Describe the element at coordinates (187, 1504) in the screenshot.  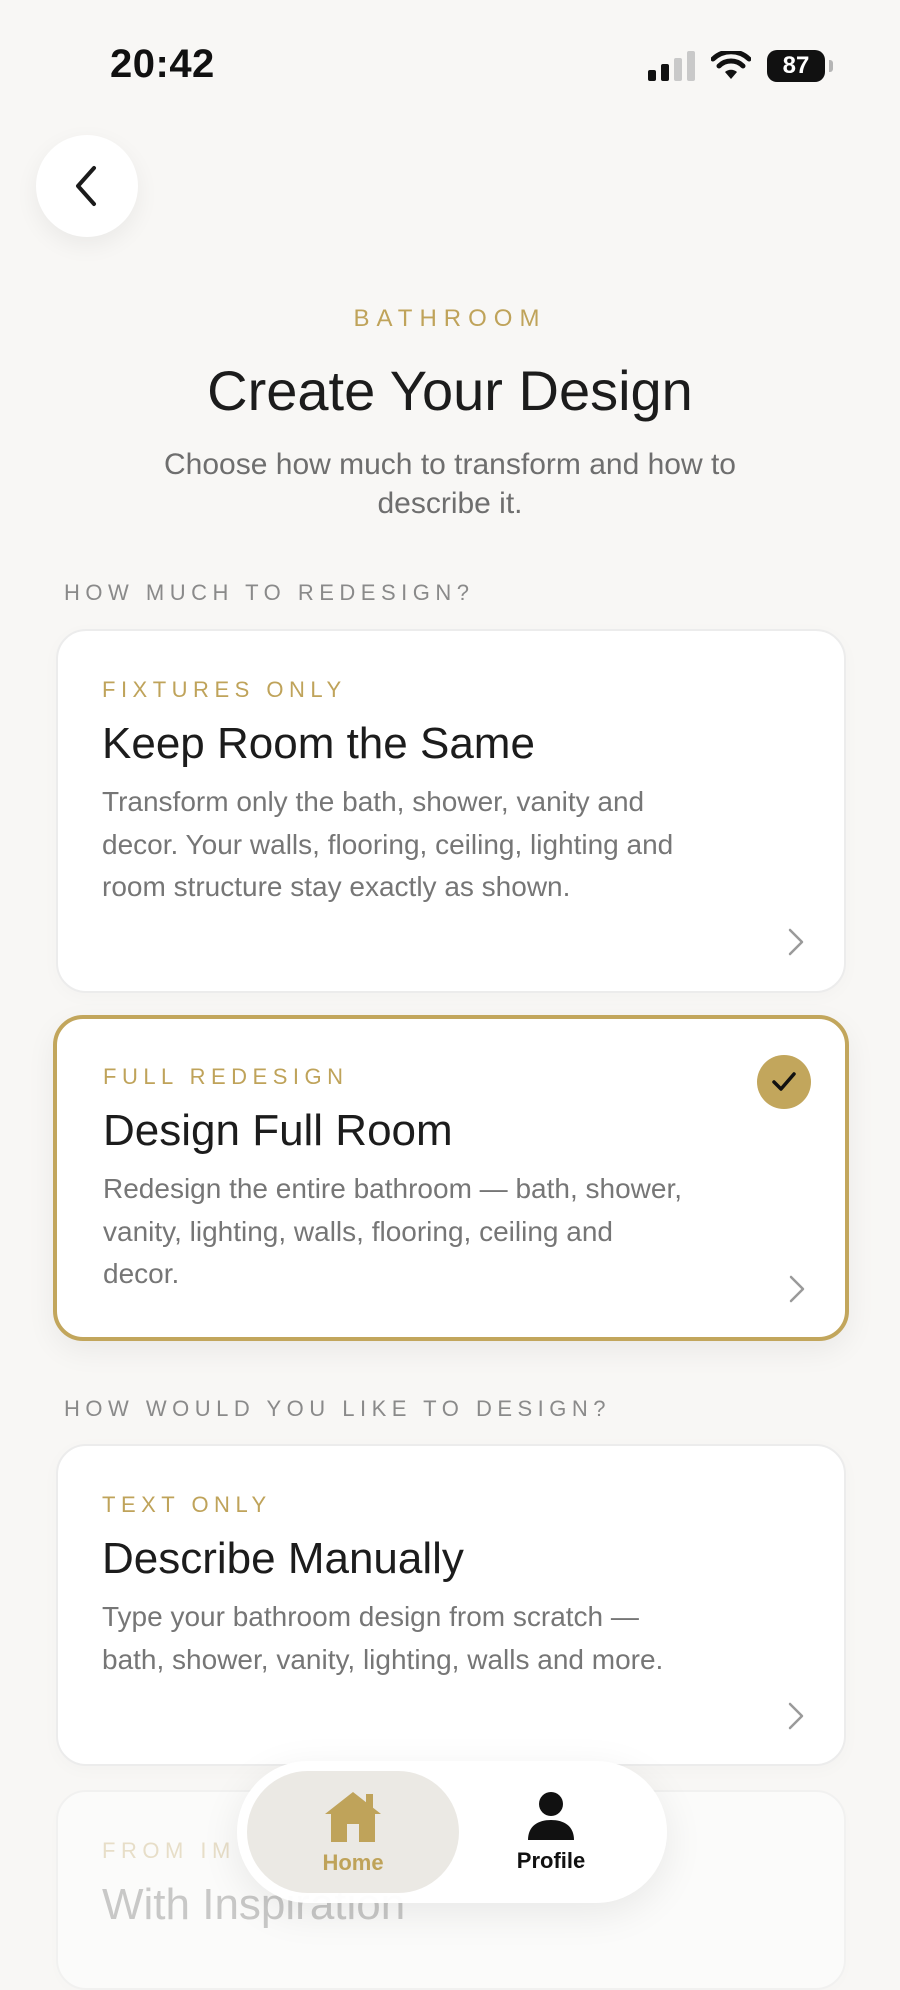
I see `card-eyebrow: TEXT ONLY` at that location.